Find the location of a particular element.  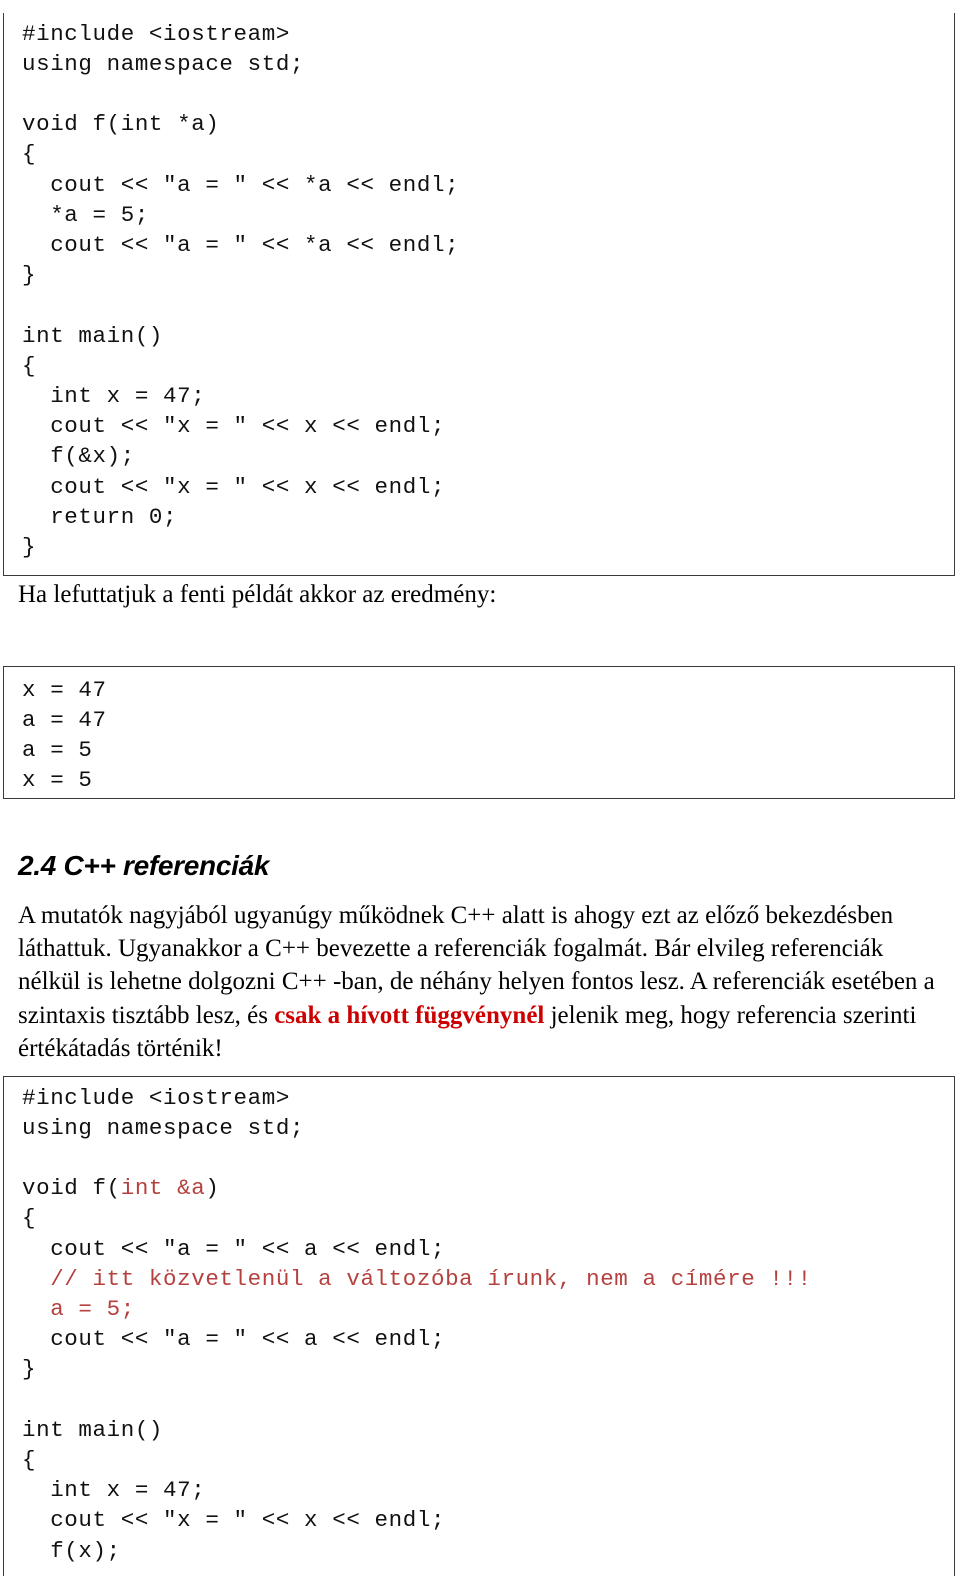

paragraph-emphasis: csak a hívott függvénynél is located at coordinates (409, 1015).